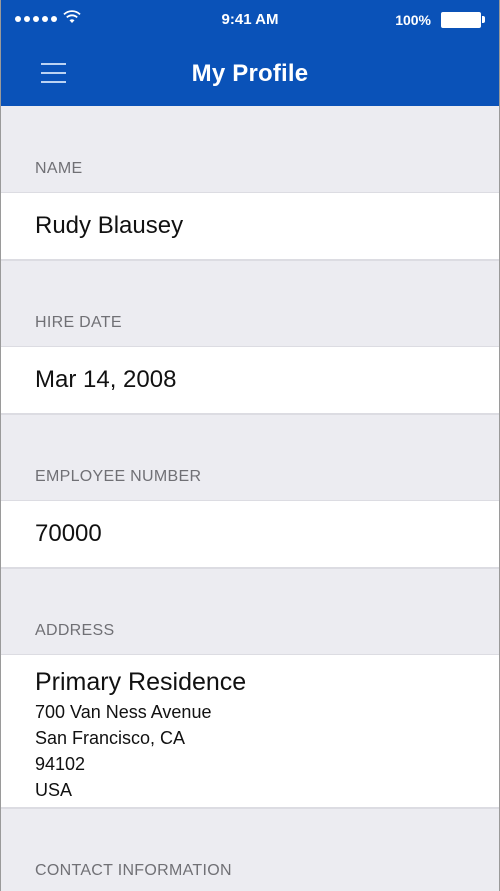  What do you see at coordinates (133, 870) in the screenshot?
I see `contact-information-label: CONTACT INFORMATION` at bounding box center [133, 870].